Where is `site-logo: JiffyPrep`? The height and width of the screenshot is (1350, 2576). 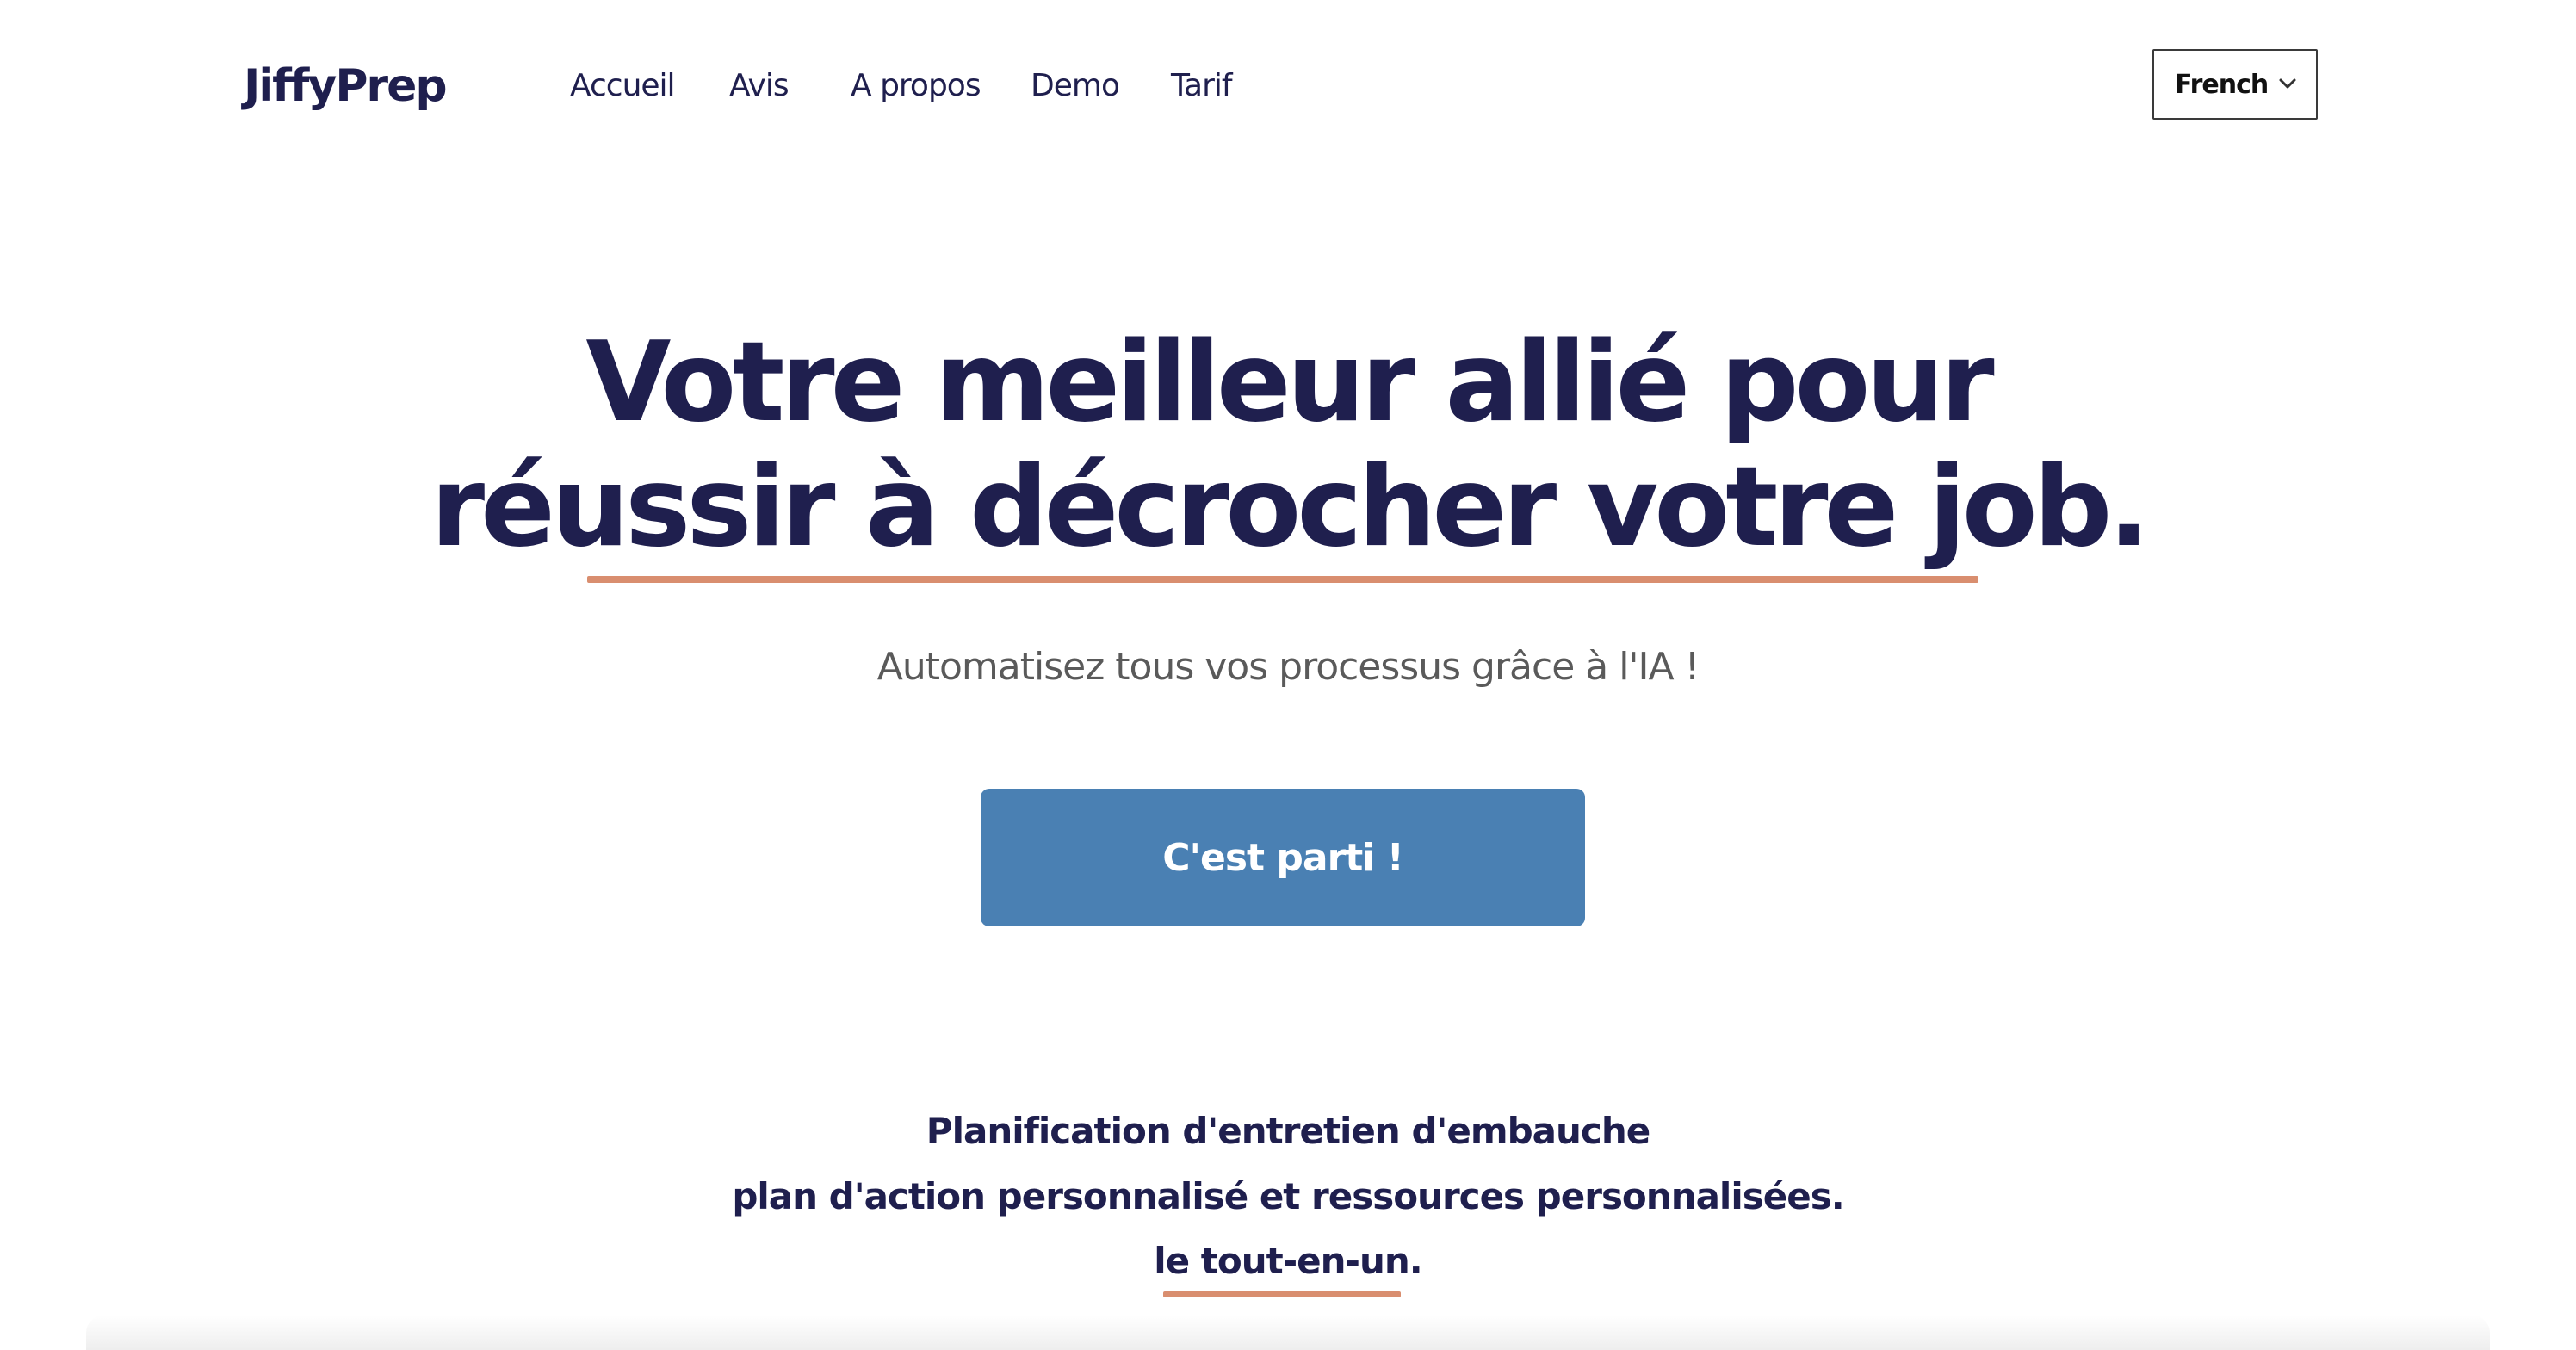 site-logo: JiffyPrep is located at coordinates (346, 86).